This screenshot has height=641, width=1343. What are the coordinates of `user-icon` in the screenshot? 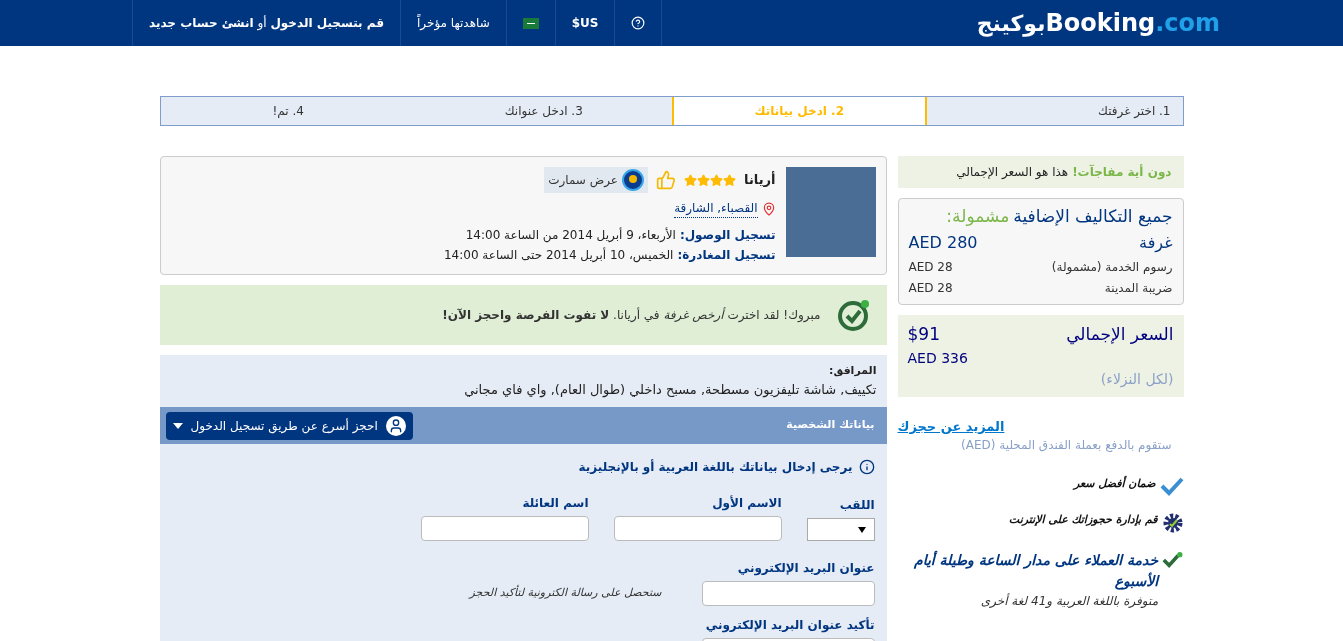 It's located at (395, 425).